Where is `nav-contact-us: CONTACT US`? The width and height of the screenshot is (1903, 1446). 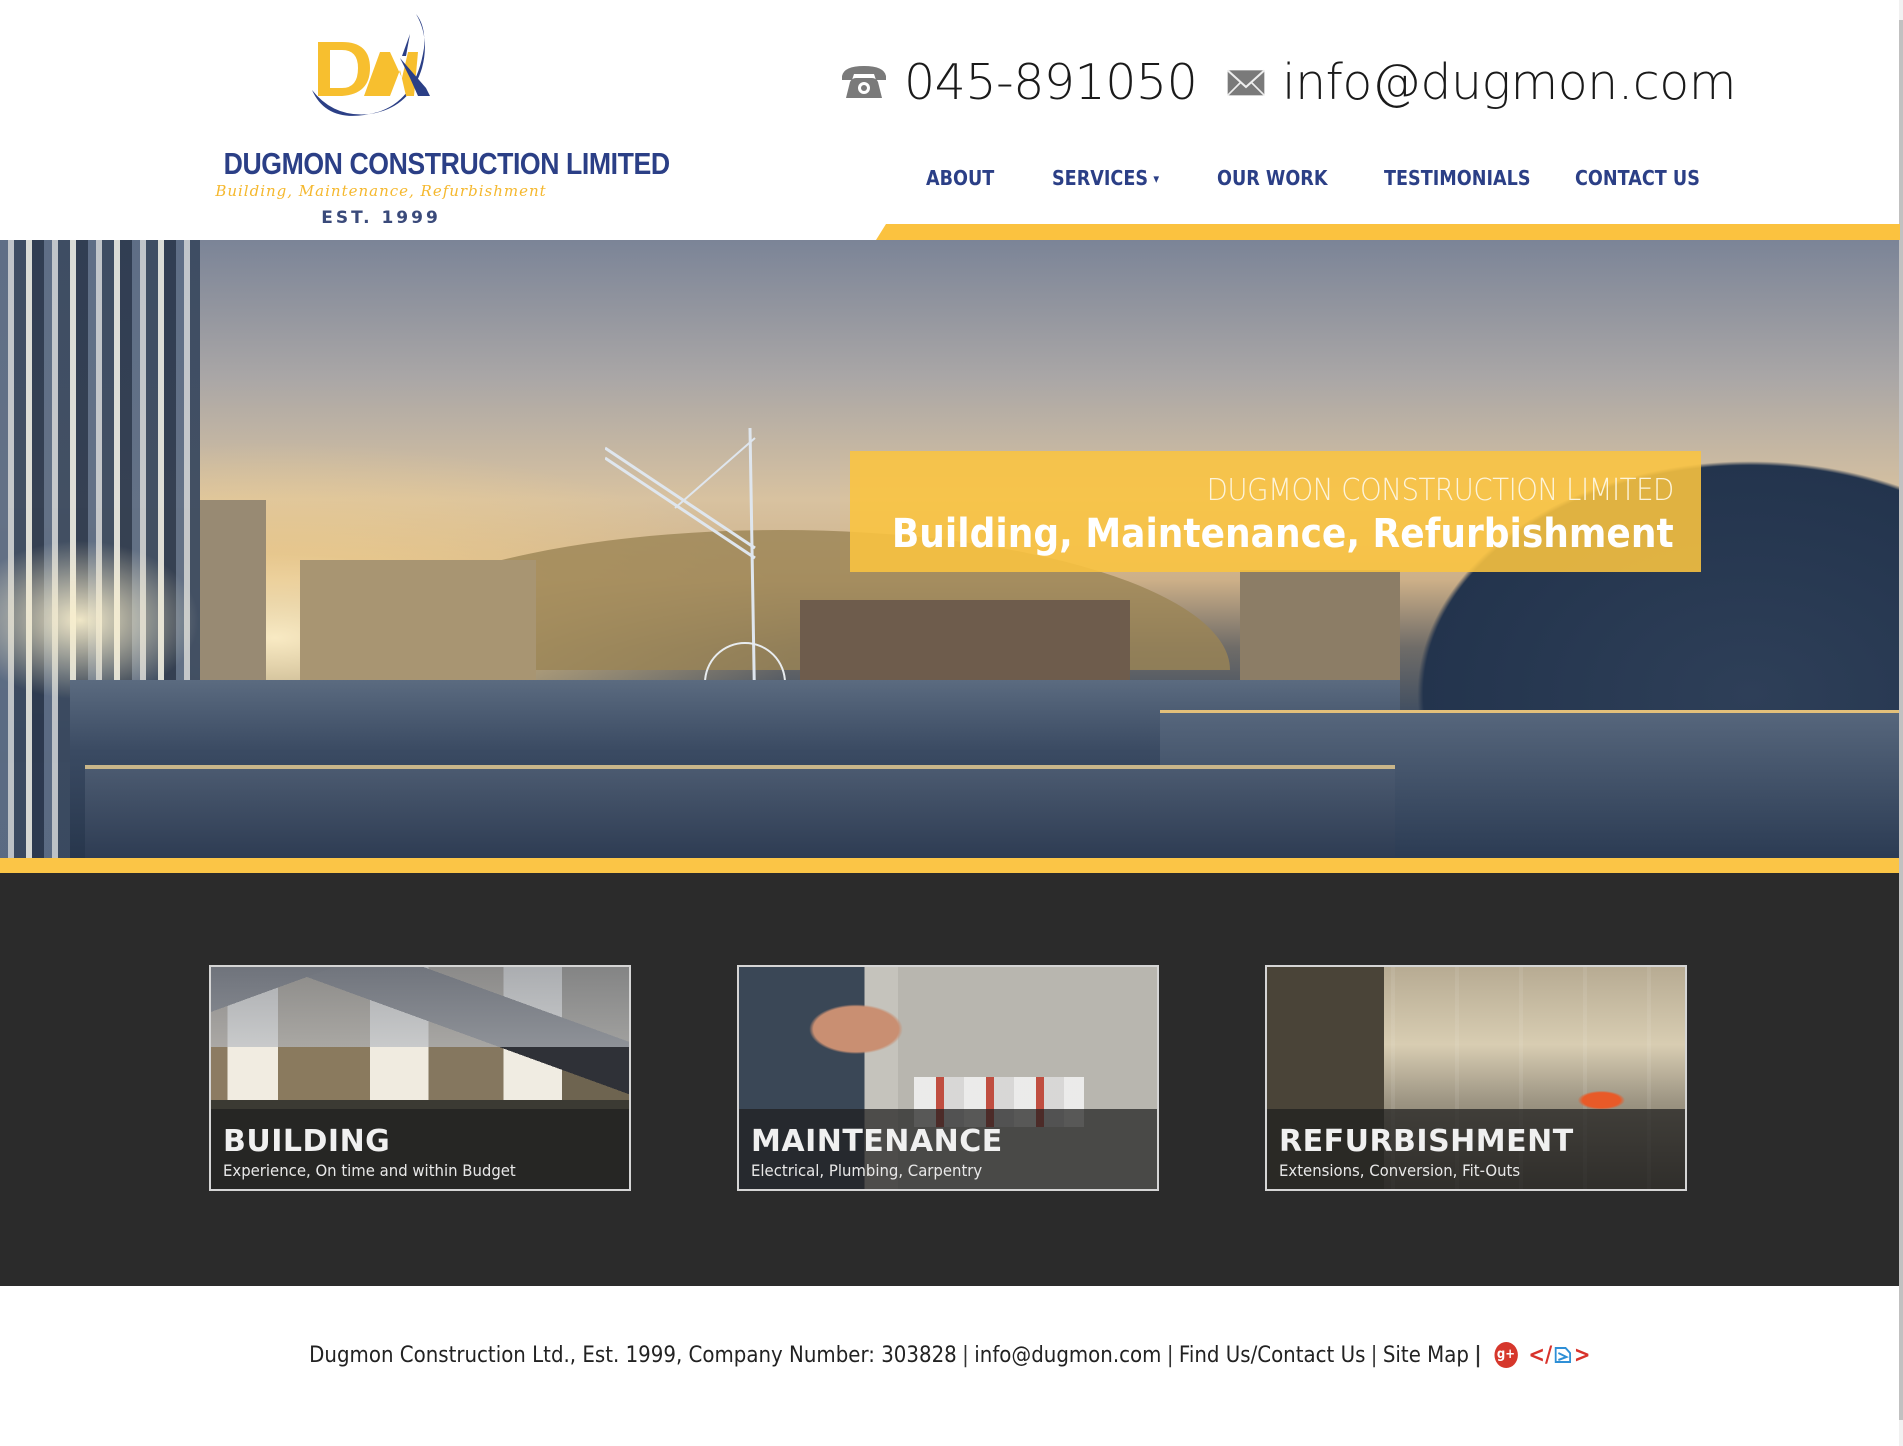 nav-contact-us: CONTACT US is located at coordinates (1637, 178).